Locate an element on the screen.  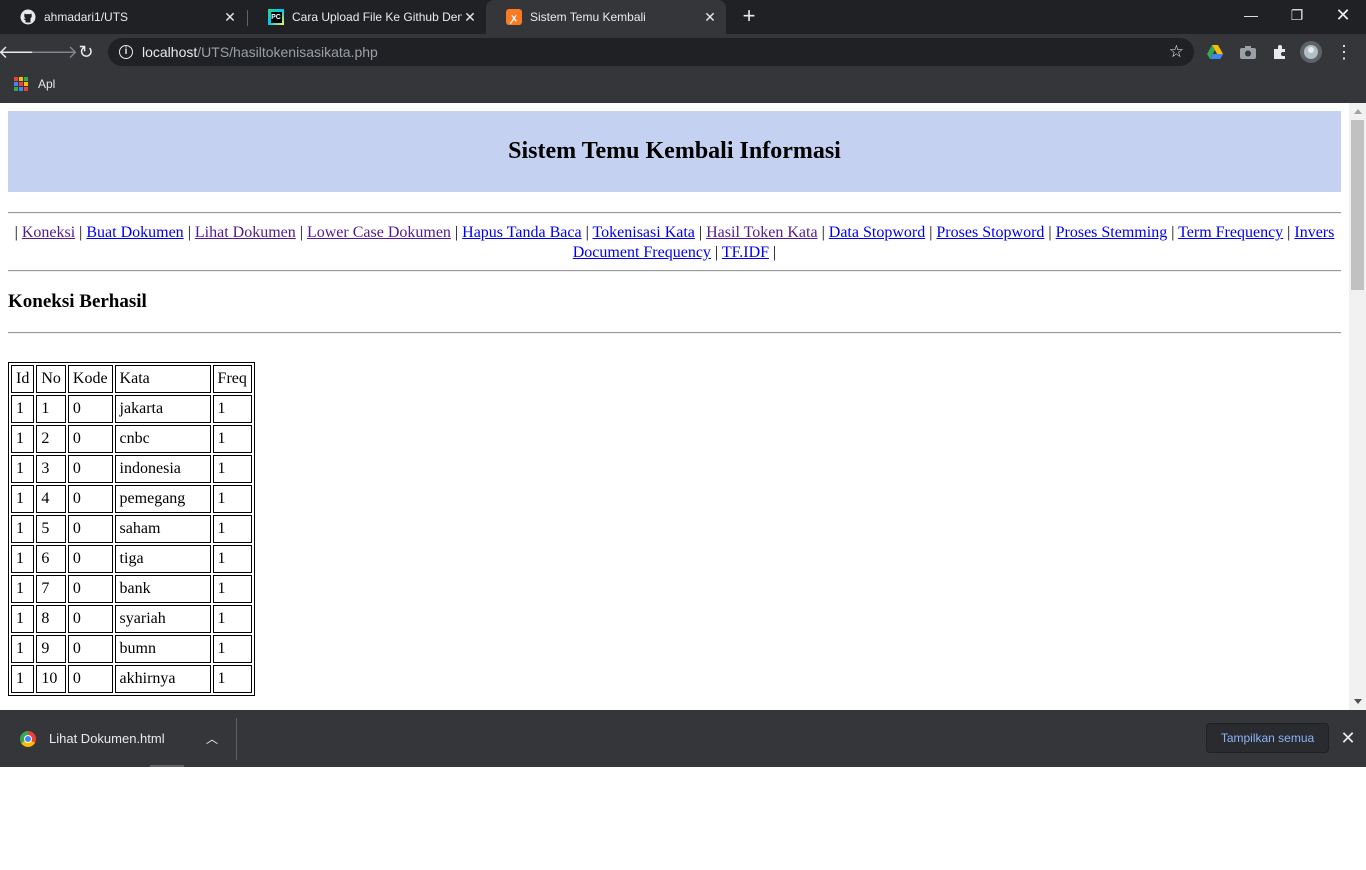
table-header-cell: No is located at coordinates (51, 379).